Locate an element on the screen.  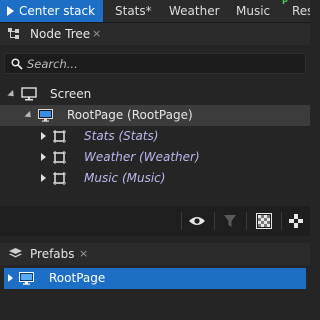
tab-label: Res is located at coordinates (301, 11).